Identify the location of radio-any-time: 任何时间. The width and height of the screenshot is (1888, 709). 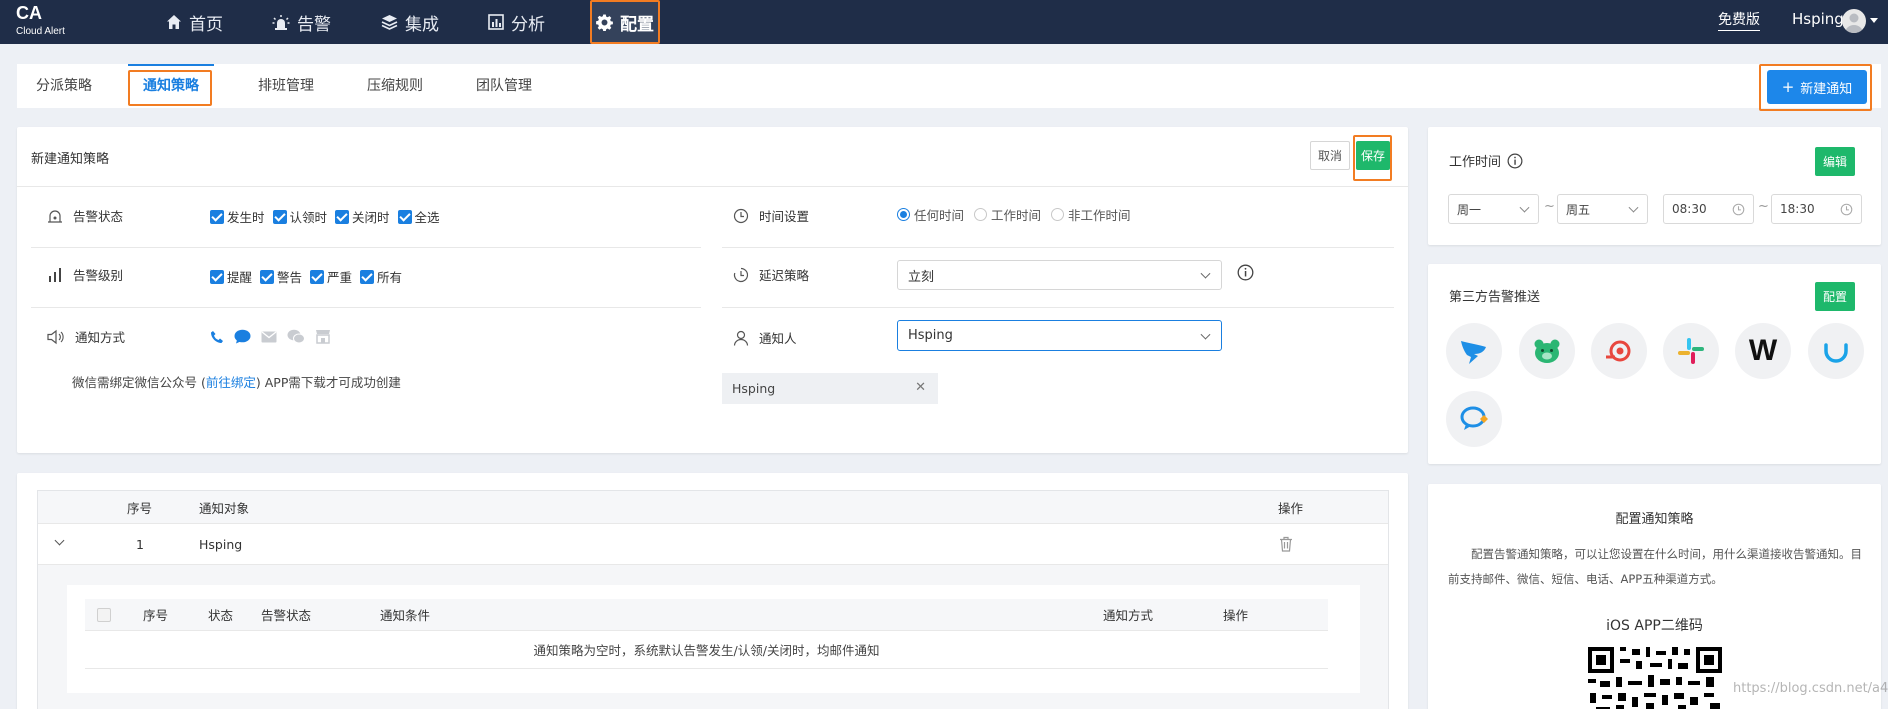
(930, 214).